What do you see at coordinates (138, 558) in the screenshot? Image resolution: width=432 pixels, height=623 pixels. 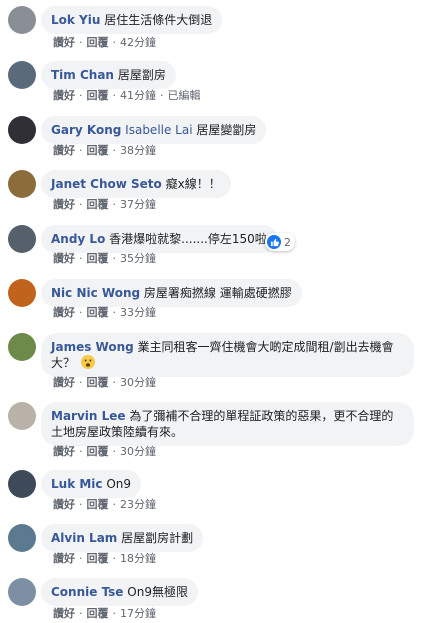 I see `comment-time: 18分鐘` at bounding box center [138, 558].